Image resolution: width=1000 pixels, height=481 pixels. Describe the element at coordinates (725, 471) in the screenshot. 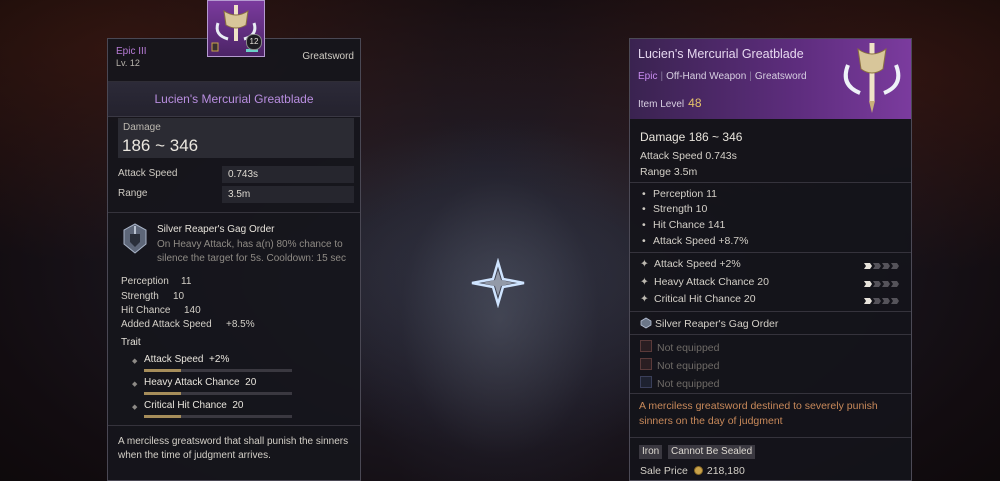

I see `sale-price-value: 218,180` at that location.